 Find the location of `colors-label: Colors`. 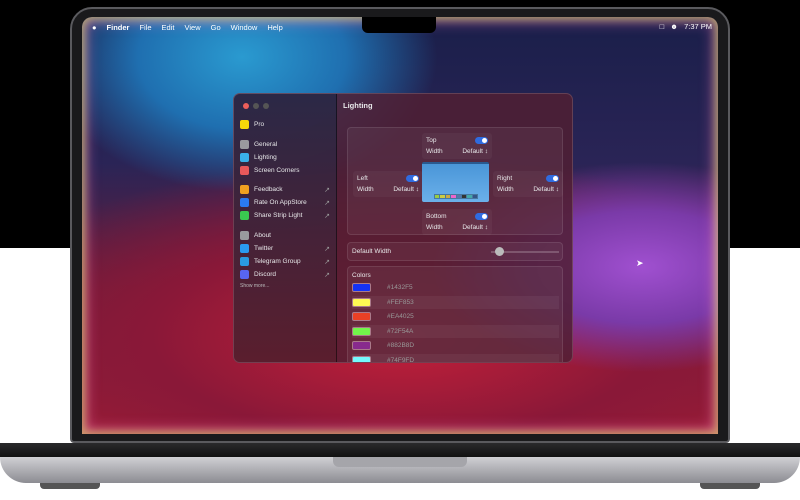

colors-label: Colors is located at coordinates (361, 275).